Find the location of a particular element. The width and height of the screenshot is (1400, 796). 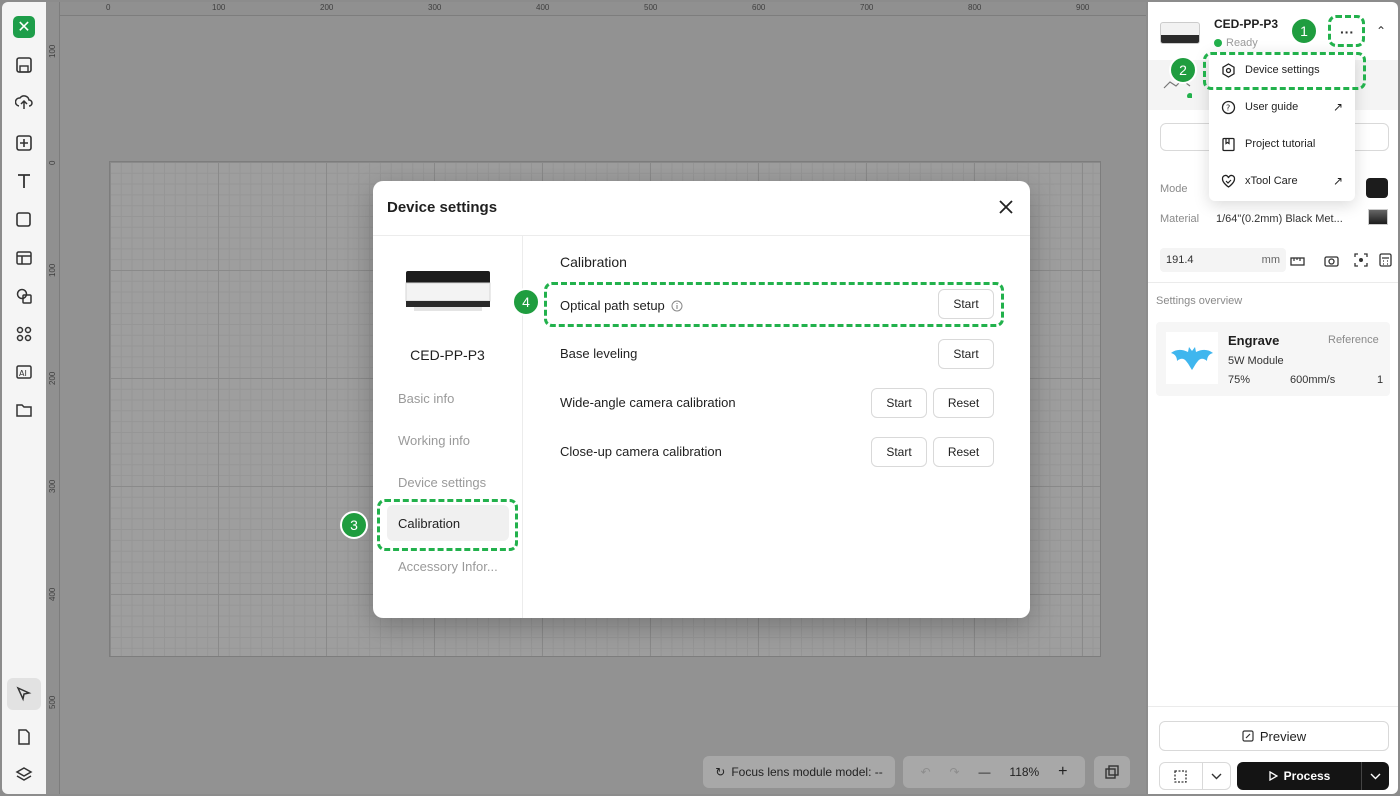

zoom-out-button: — is located at coordinates (984, 772).